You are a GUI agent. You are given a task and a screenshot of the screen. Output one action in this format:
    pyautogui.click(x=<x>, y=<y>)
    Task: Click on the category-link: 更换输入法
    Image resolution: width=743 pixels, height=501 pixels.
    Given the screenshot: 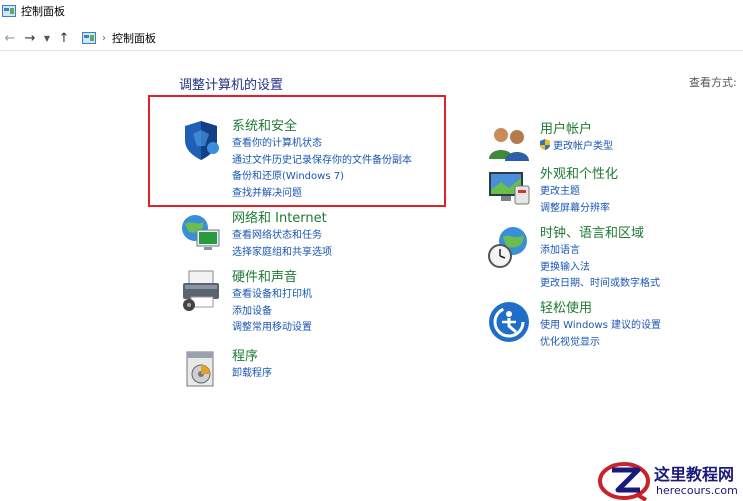 What is the action you would take?
    pyautogui.click(x=600, y=268)
    